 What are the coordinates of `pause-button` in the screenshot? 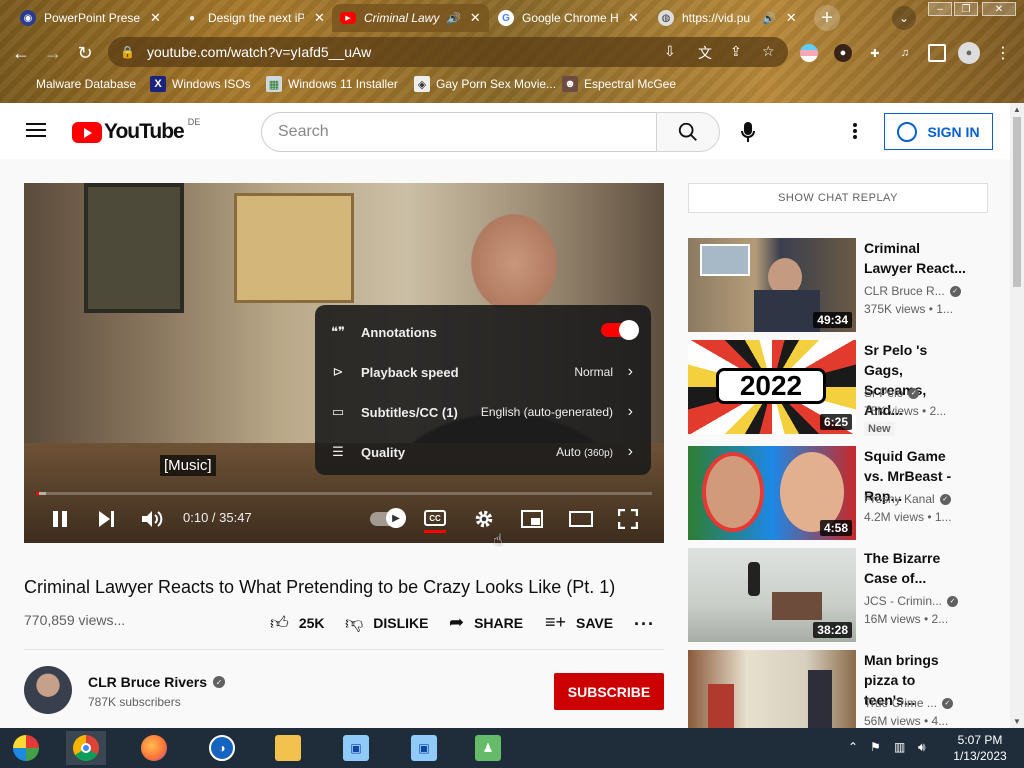 It's located at (60, 519).